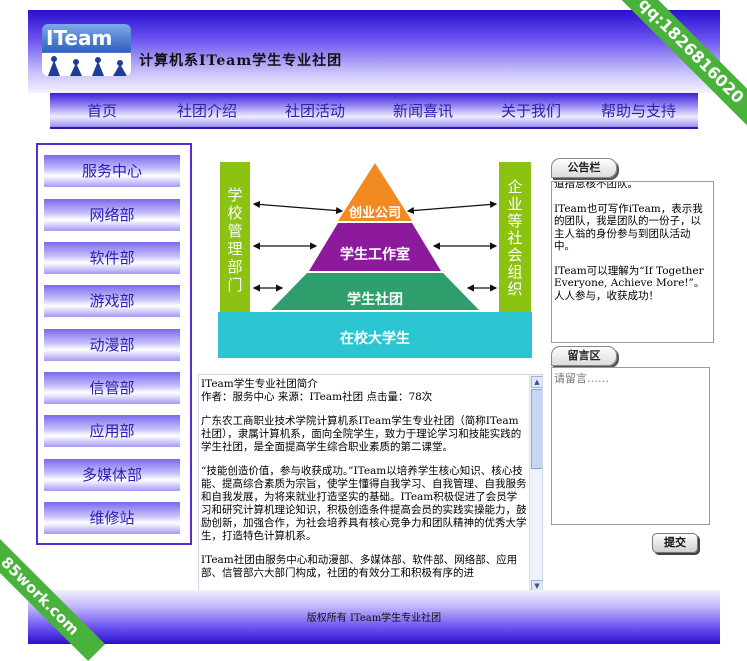 This screenshot has width=747, height=661. What do you see at coordinates (584, 168) in the screenshot?
I see `notice-tab: 公告栏` at bounding box center [584, 168].